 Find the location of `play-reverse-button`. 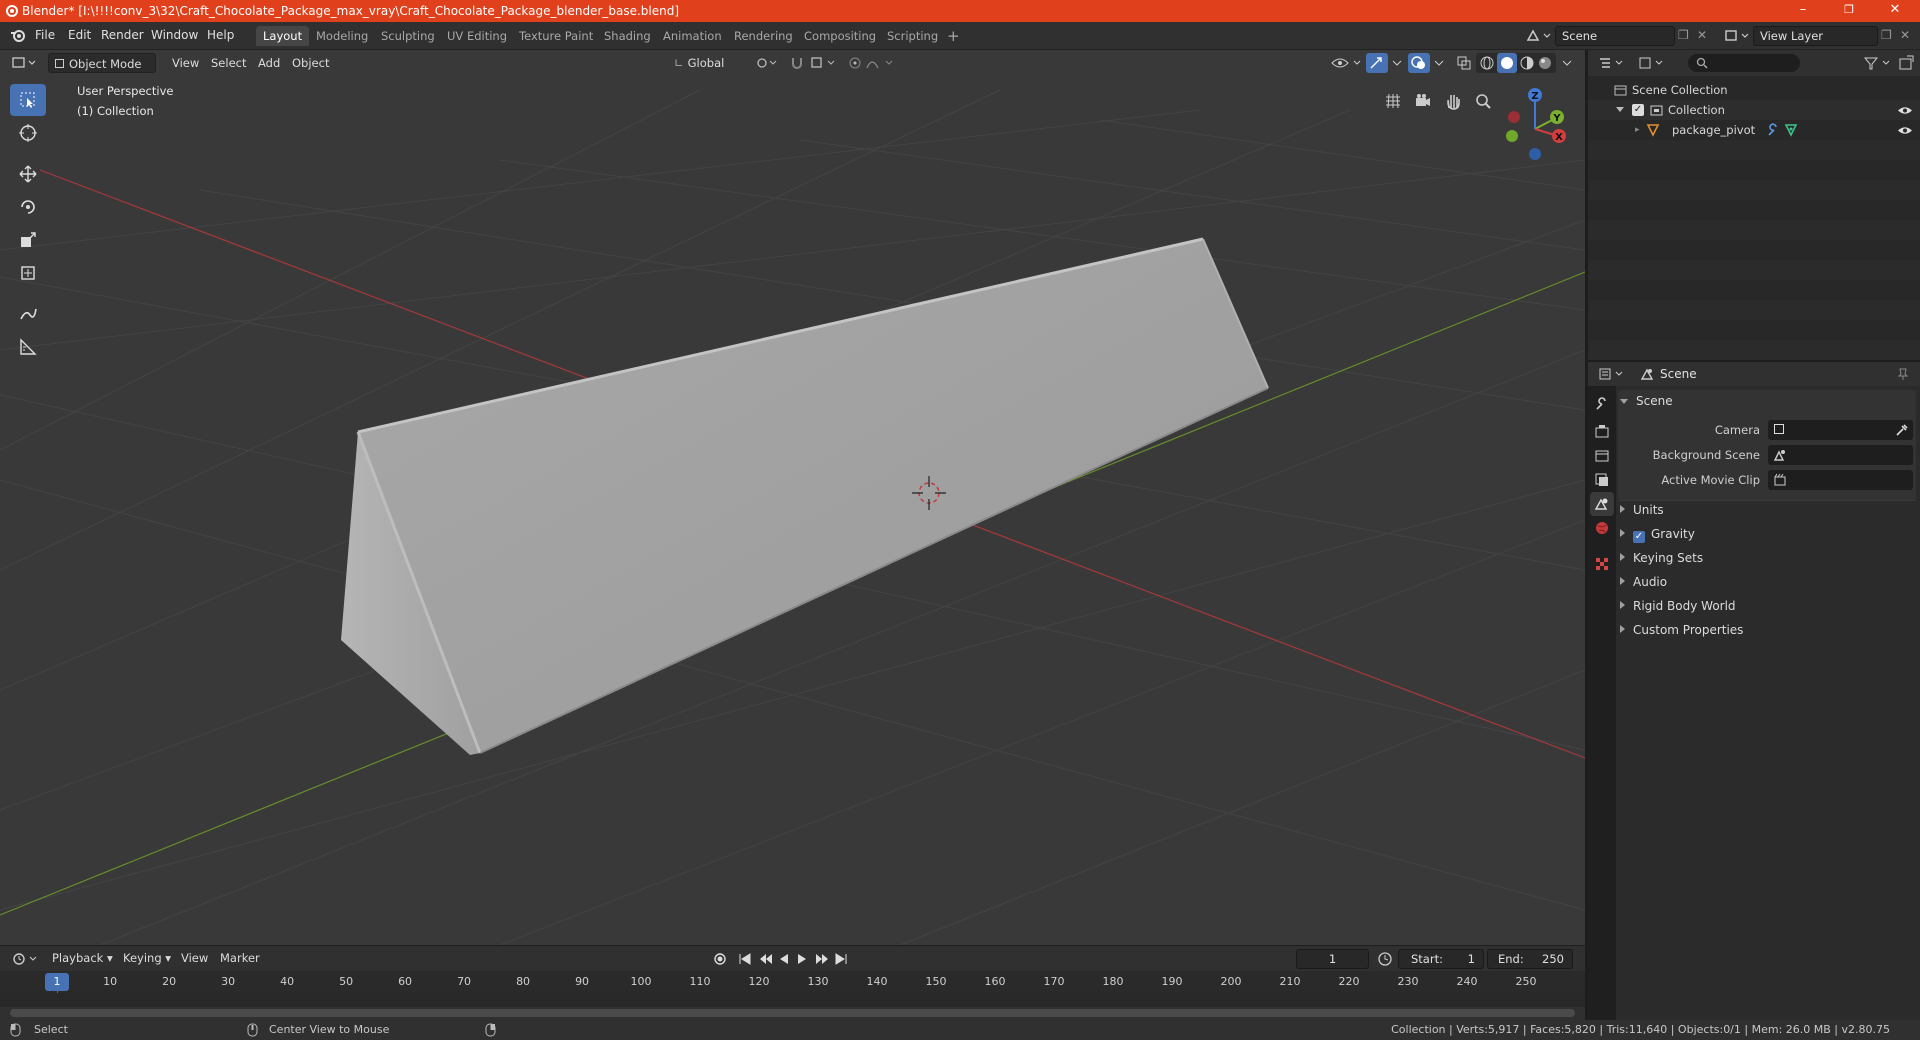

play-reverse-button is located at coordinates (784, 959).